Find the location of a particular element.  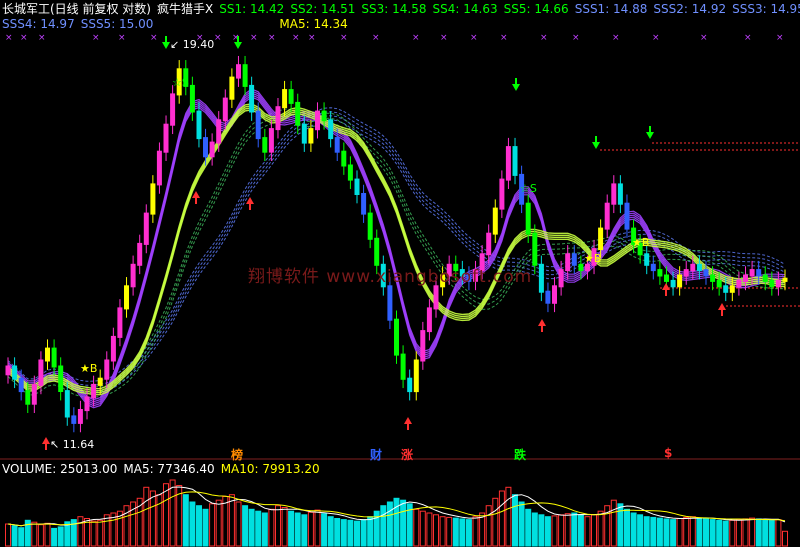

event-tag-2: 财 is located at coordinates (376, 454).